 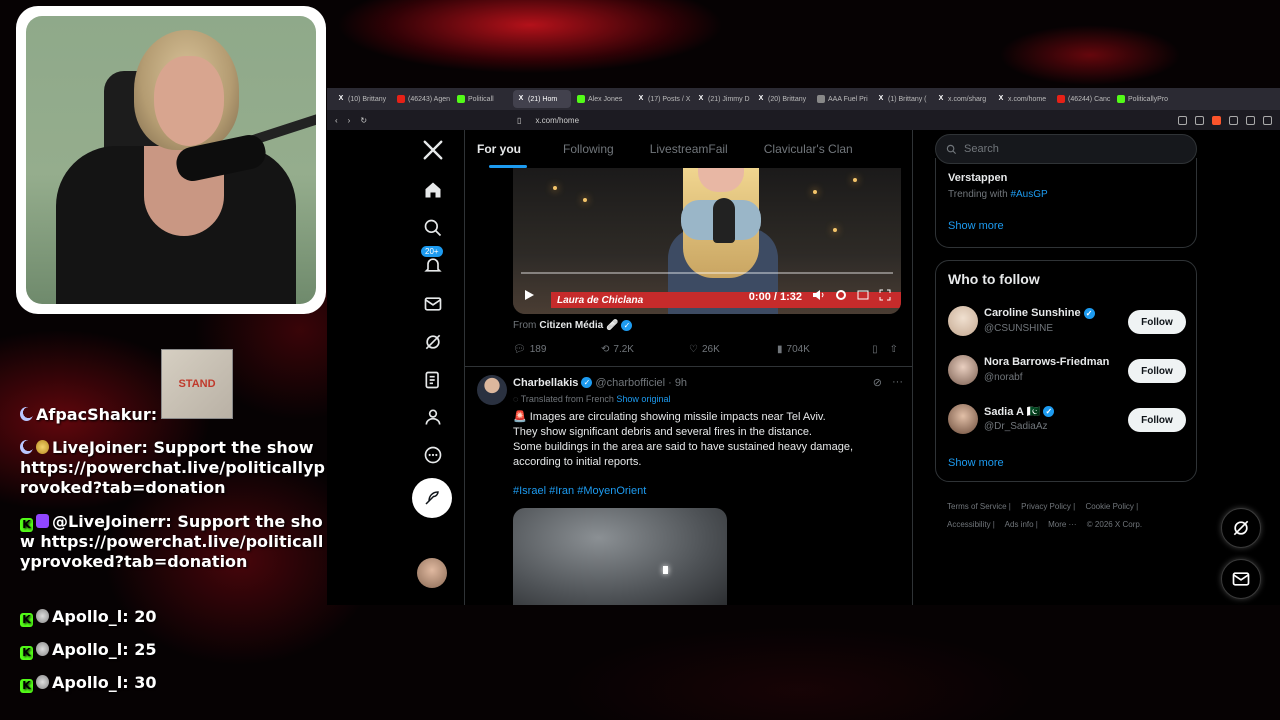 I want to click on browser-tab-active: X (21) Hom, so click(x=542, y=99).